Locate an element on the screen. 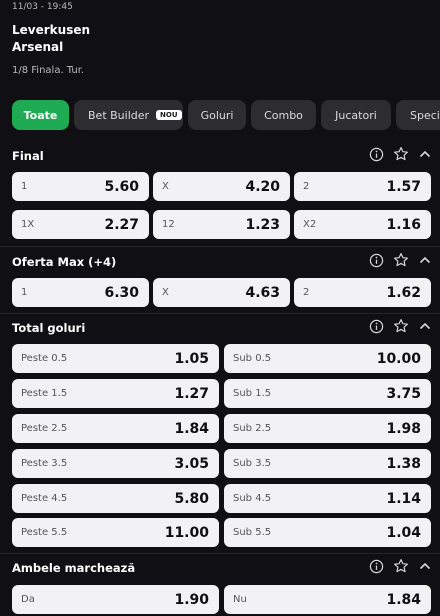  odd-value: 4.20 is located at coordinates (262, 186).